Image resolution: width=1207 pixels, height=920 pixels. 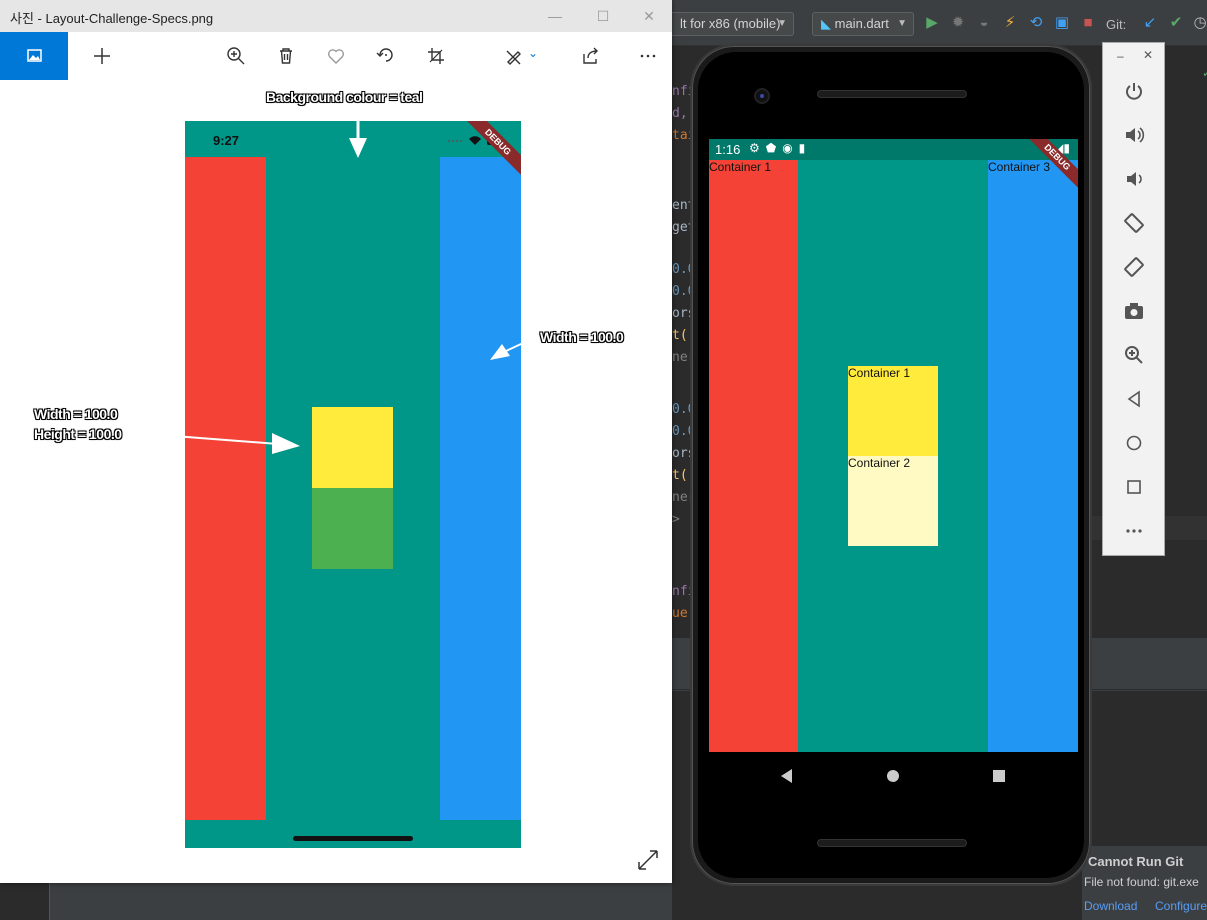 I want to click on android-status-time: 1:16, so click(x=728, y=149).